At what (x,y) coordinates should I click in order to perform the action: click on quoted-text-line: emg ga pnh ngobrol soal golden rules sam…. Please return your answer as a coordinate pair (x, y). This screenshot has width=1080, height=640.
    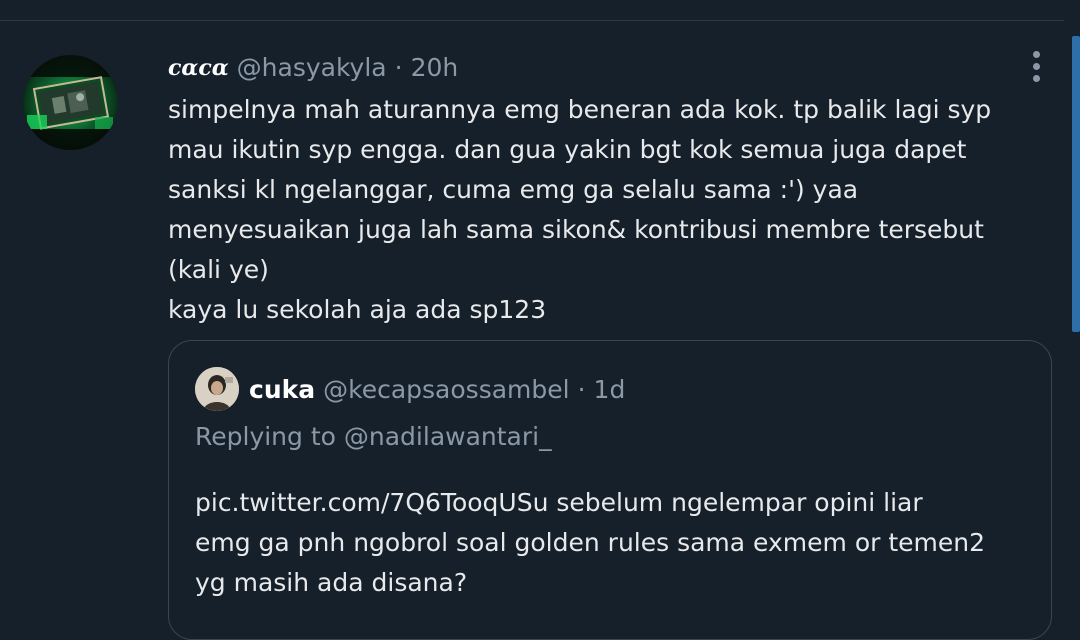
    Looking at the image, I should click on (590, 542).